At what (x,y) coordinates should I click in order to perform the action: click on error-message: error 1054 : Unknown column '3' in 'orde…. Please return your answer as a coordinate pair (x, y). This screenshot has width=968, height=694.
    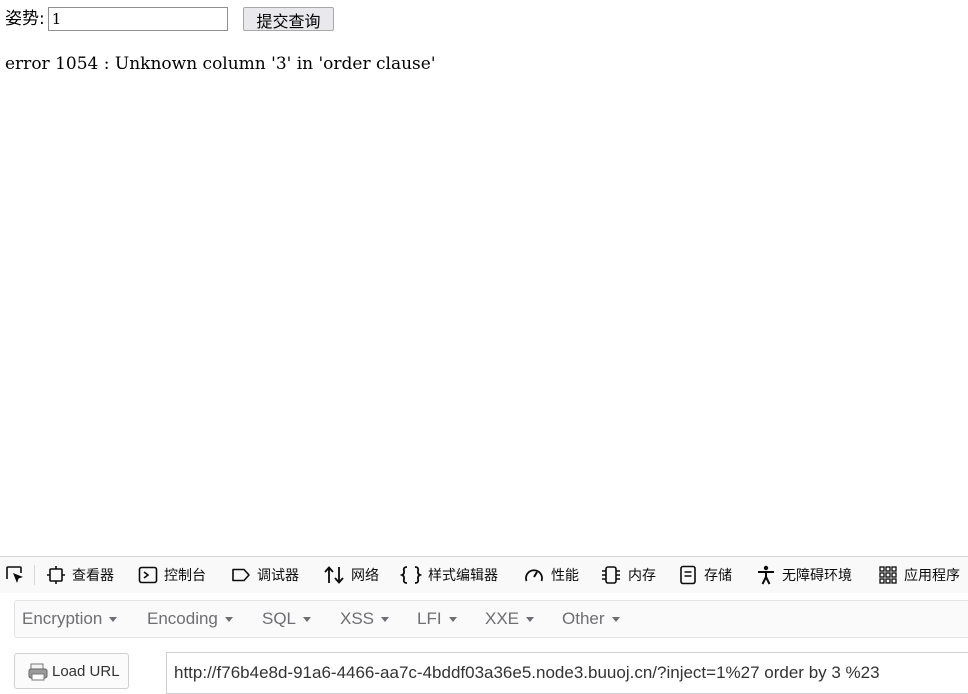
    Looking at the image, I should click on (220, 64).